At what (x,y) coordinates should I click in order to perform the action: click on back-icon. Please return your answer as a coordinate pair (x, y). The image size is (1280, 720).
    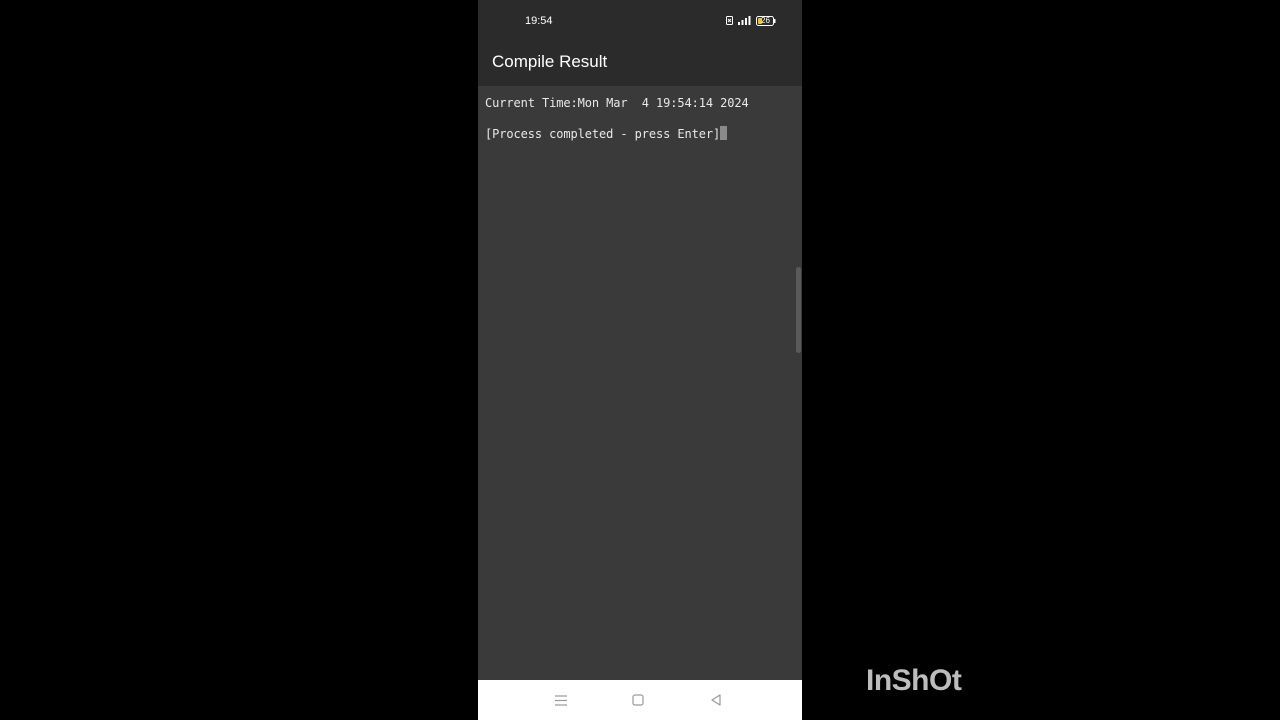
    Looking at the image, I should click on (716, 700).